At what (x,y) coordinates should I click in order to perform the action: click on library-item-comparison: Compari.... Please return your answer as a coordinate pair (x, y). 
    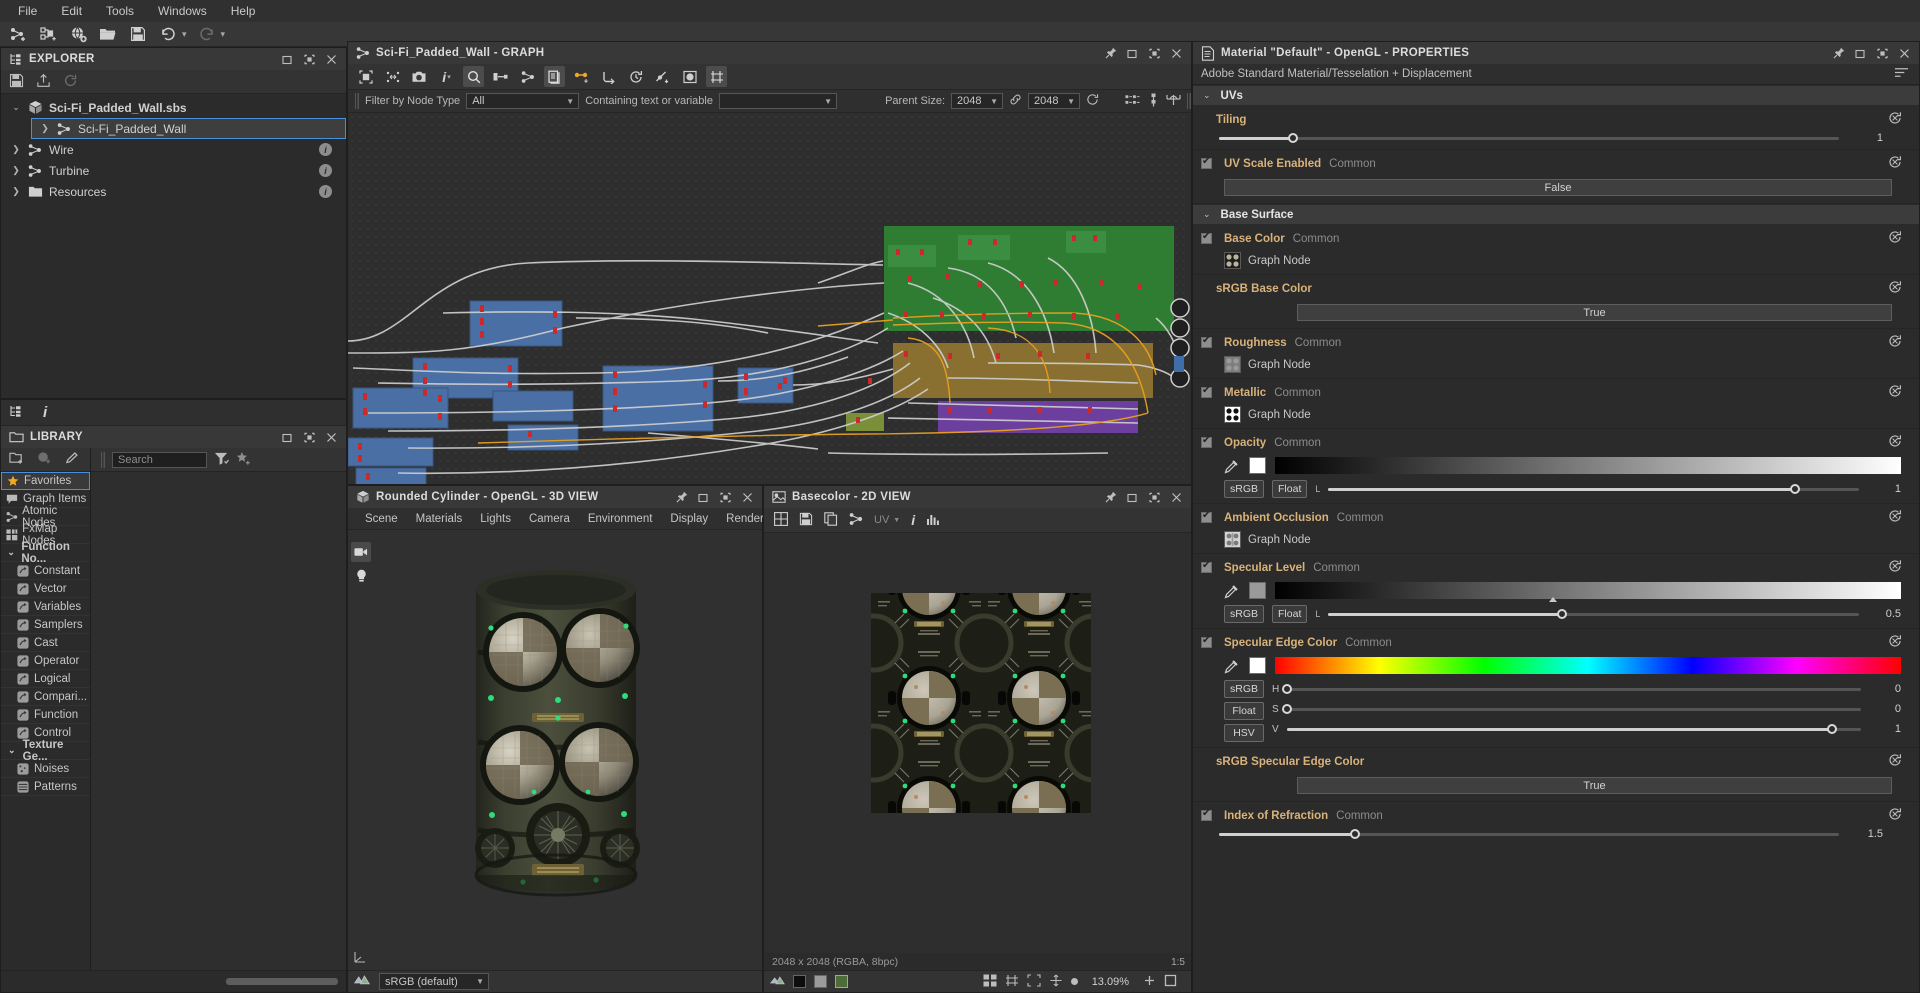
    Looking at the image, I should click on (45, 697).